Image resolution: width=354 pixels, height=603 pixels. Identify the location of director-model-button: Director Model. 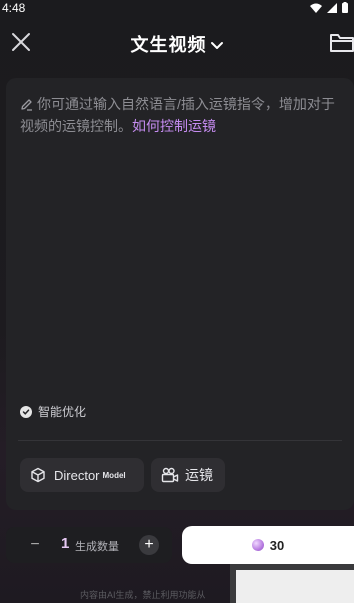
(82, 475).